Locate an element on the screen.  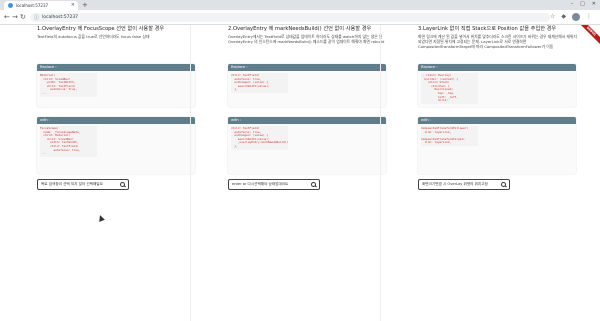
tab-title: localhost:57237 is located at coordinates (32, 5).